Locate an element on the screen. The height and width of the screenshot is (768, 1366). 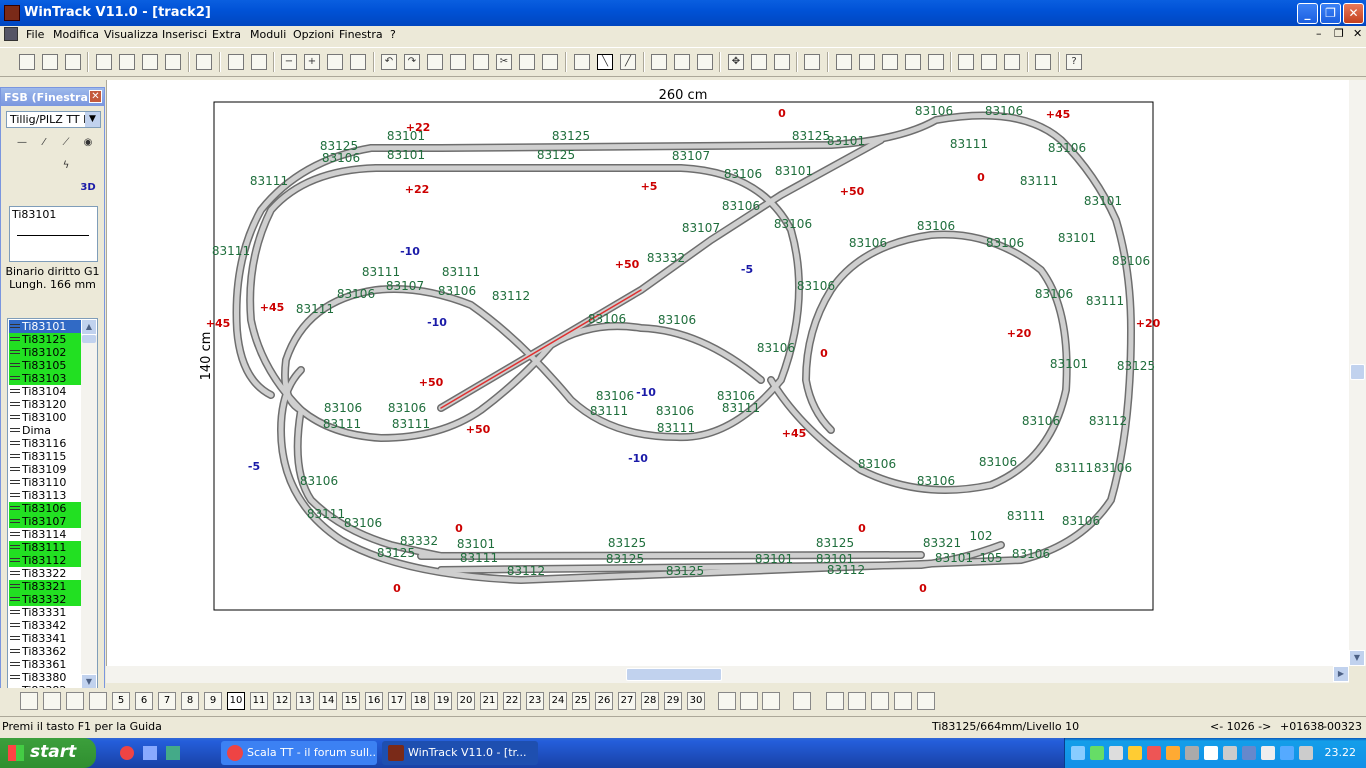
level-button-15: 15 is located at coordinates (351, 701).